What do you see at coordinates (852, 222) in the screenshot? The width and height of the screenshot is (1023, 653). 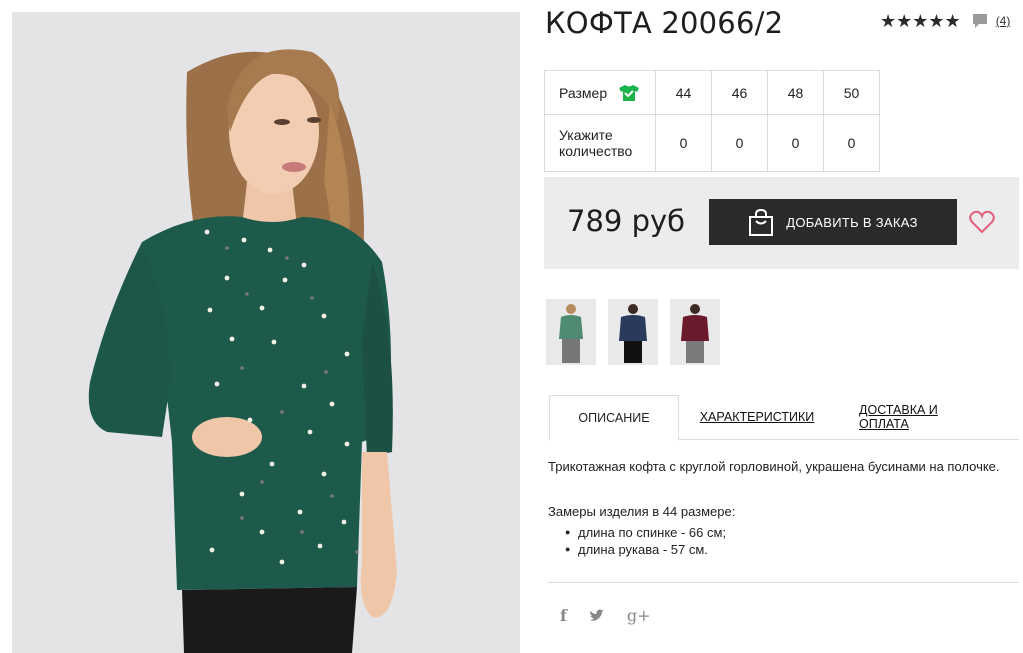 I see `add-to-order-label: ДОБАВИТЬ В ЗАКАЗ` at bounding box center [852, 222].